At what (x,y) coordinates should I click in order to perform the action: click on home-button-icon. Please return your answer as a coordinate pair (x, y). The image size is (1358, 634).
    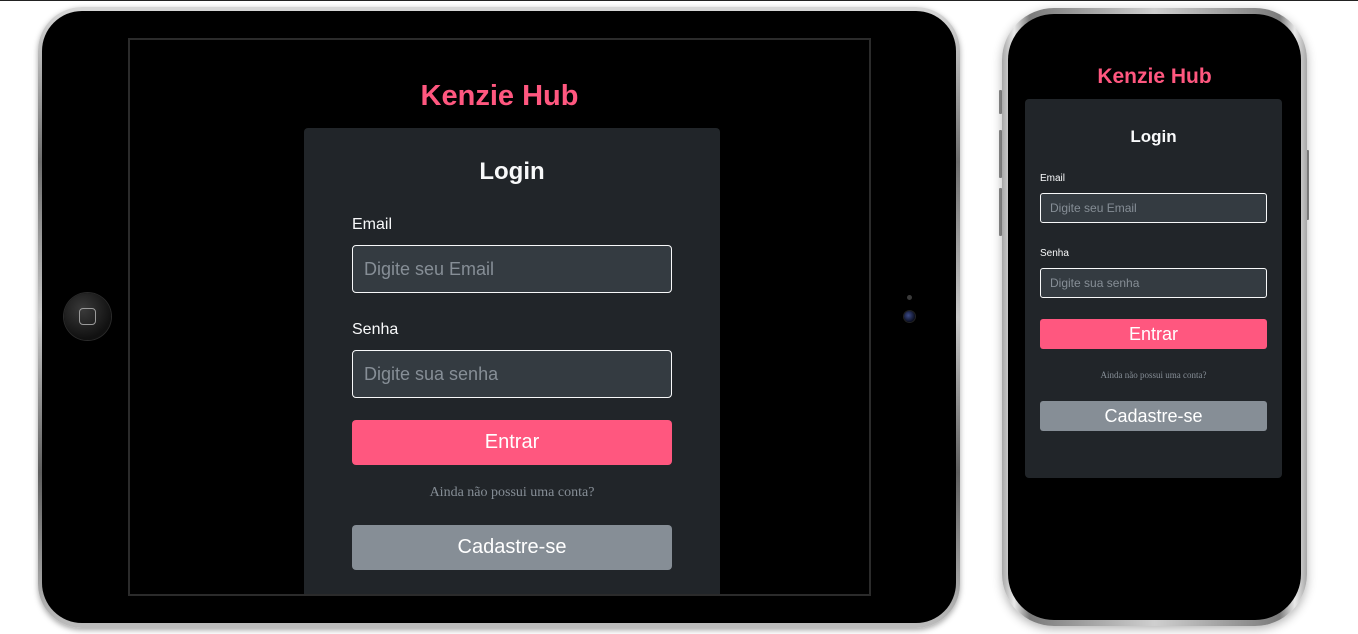
    Looking at the image, I should click on (87, 316).